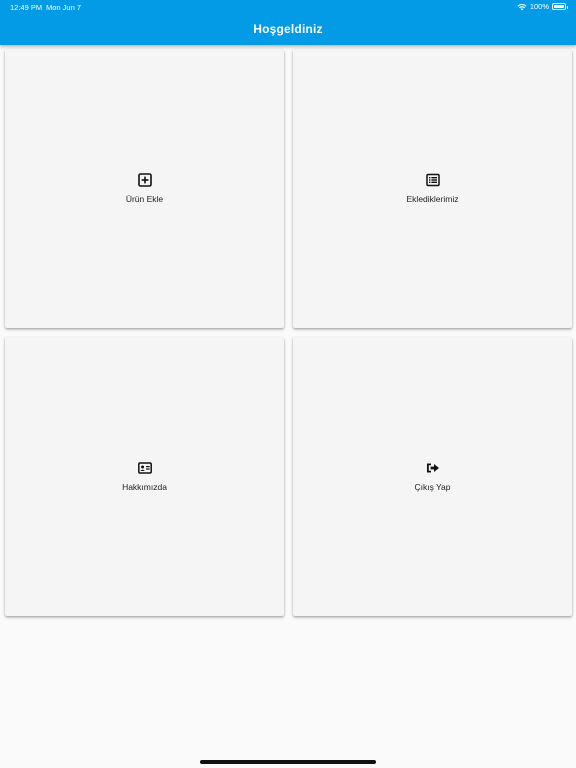 This screenshot has width=576, height=768. I want to click on status-time: 12:49 PM, so click(26, 7).